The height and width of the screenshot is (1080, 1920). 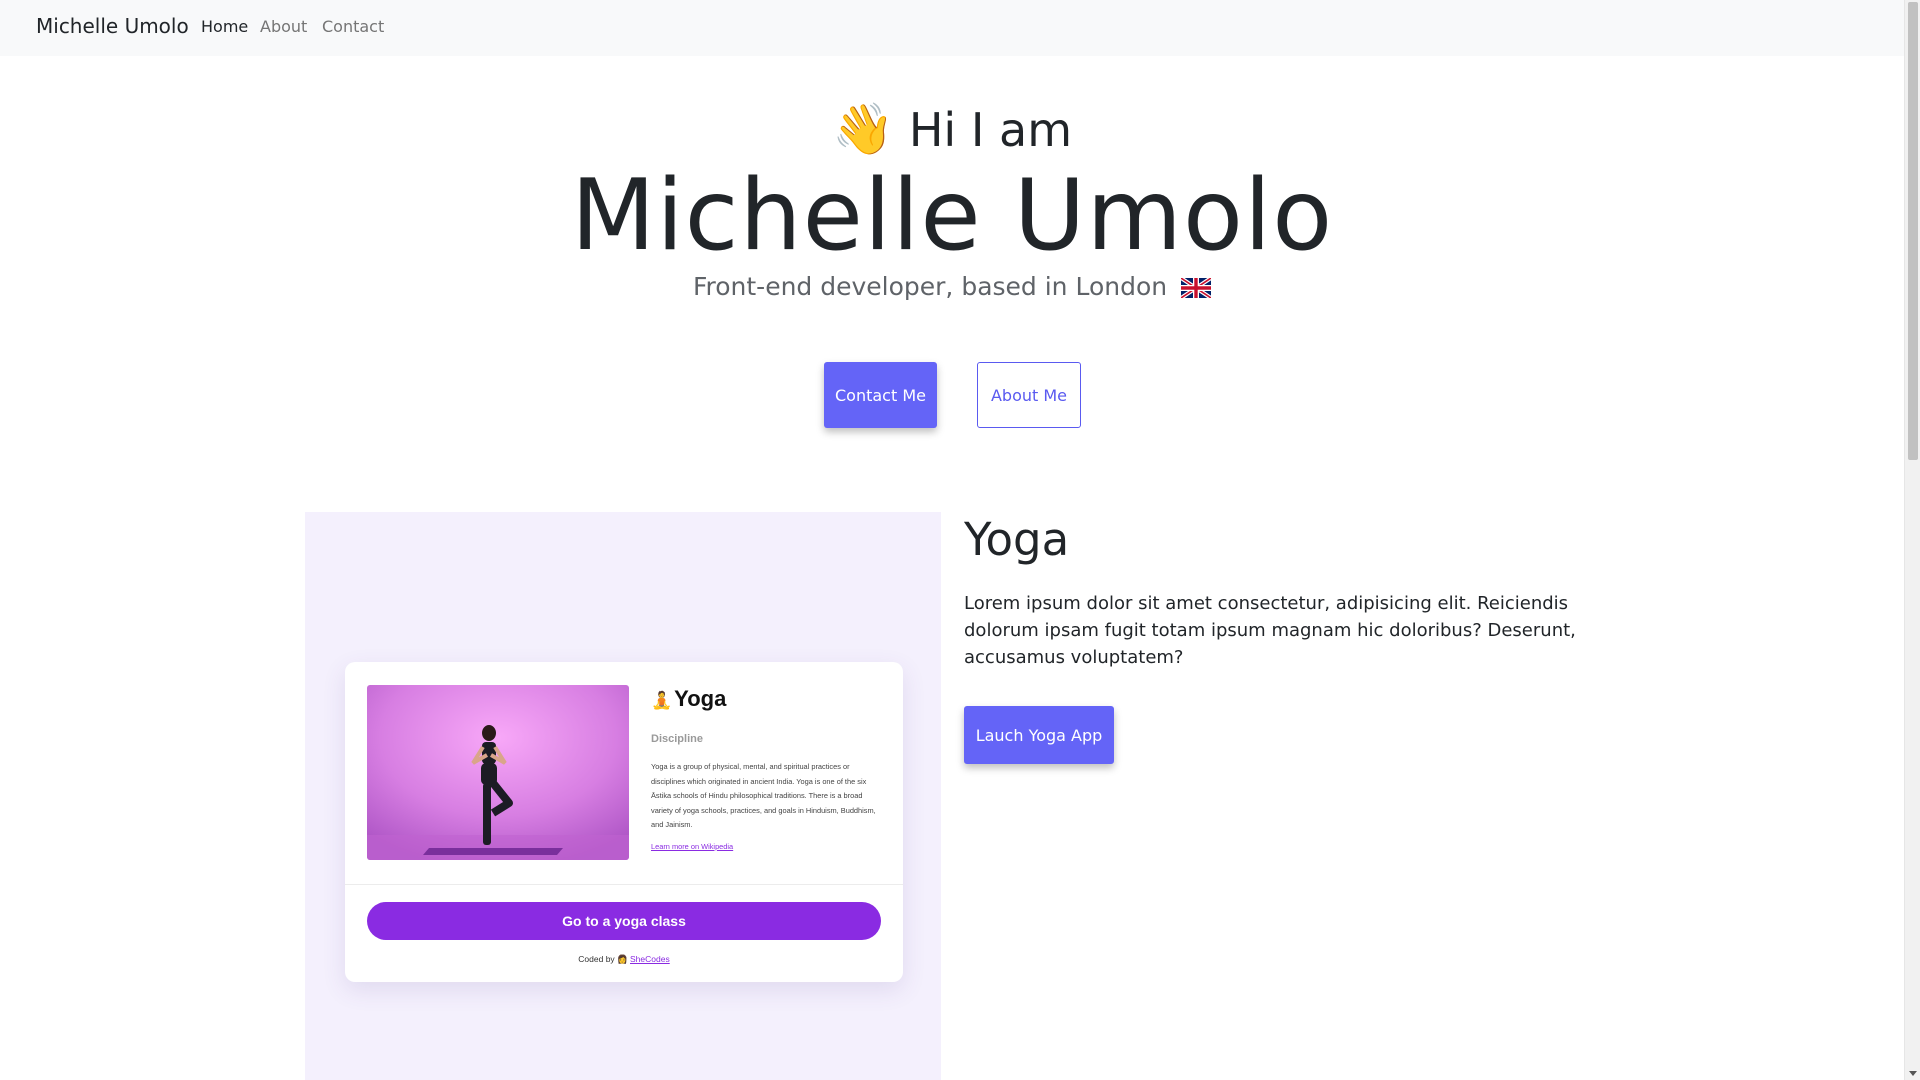 I want to click on scroll-down-arrow-icon, so click(x=1913, y=1073).